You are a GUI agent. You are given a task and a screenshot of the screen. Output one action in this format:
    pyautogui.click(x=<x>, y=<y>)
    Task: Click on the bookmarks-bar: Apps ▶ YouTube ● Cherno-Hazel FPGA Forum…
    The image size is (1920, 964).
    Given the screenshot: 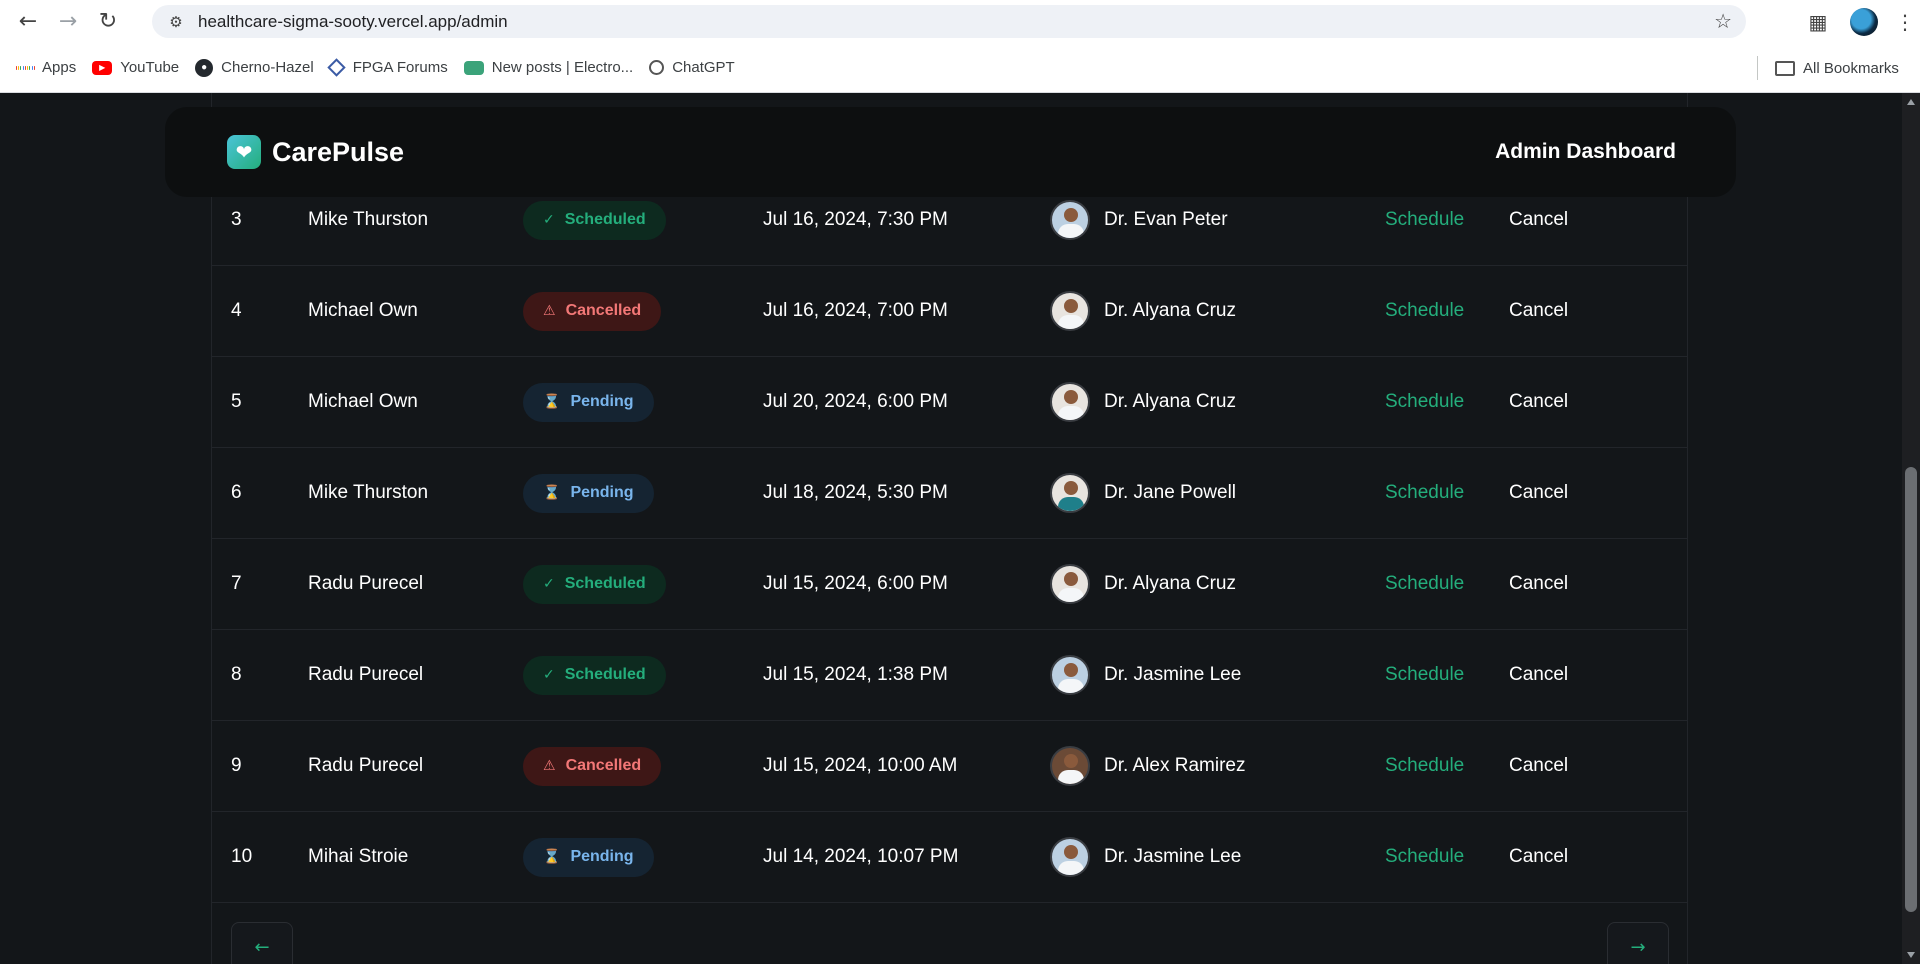 What is the action you would take?
    pyautogui.click(x=960, y=68)
    